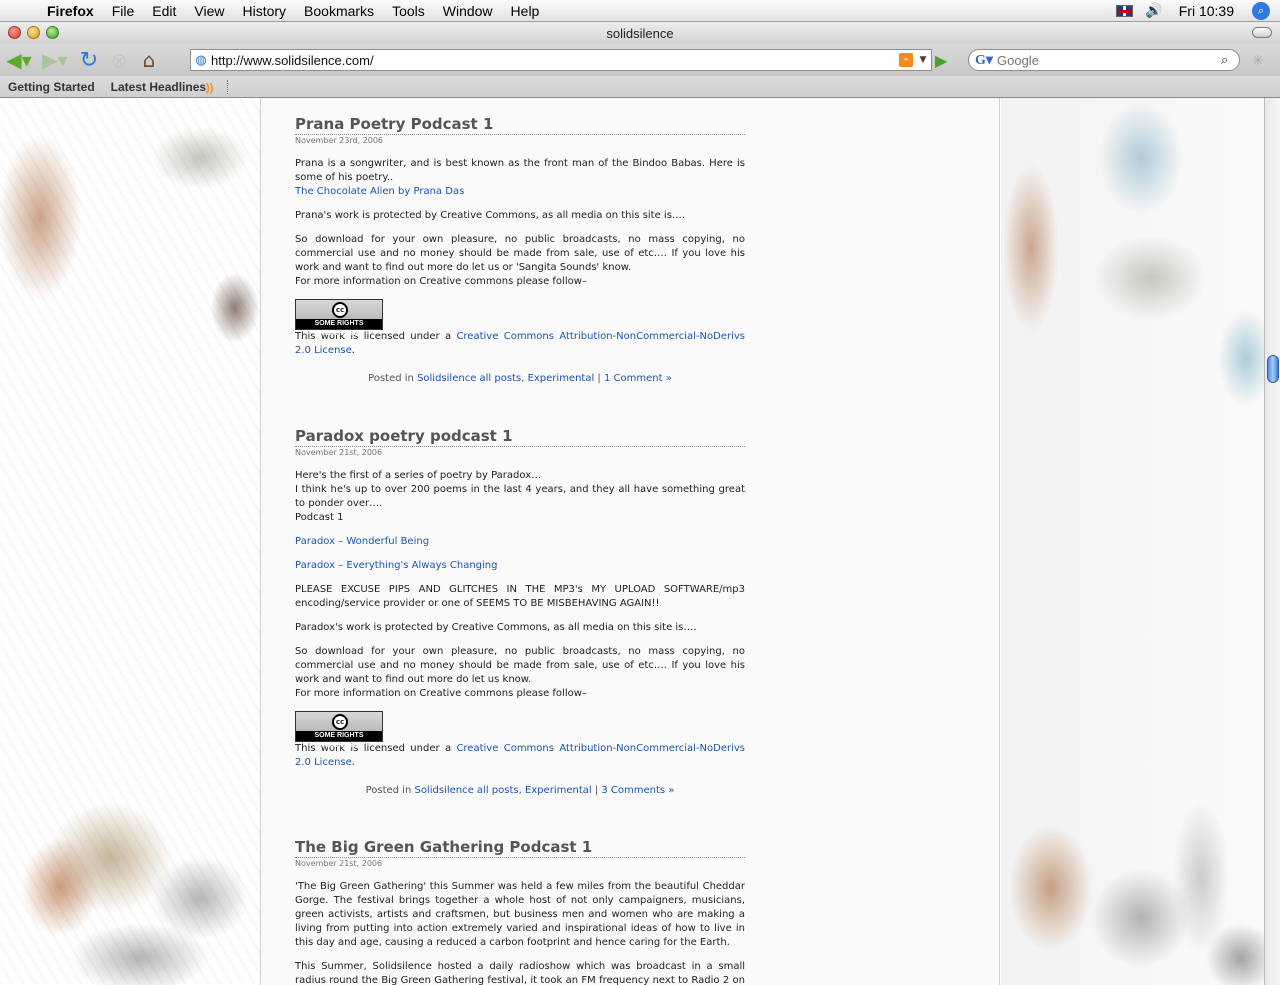 The image size is (1280, 985). I want to click on toolbar-toggle-button, so click(1262, 32).